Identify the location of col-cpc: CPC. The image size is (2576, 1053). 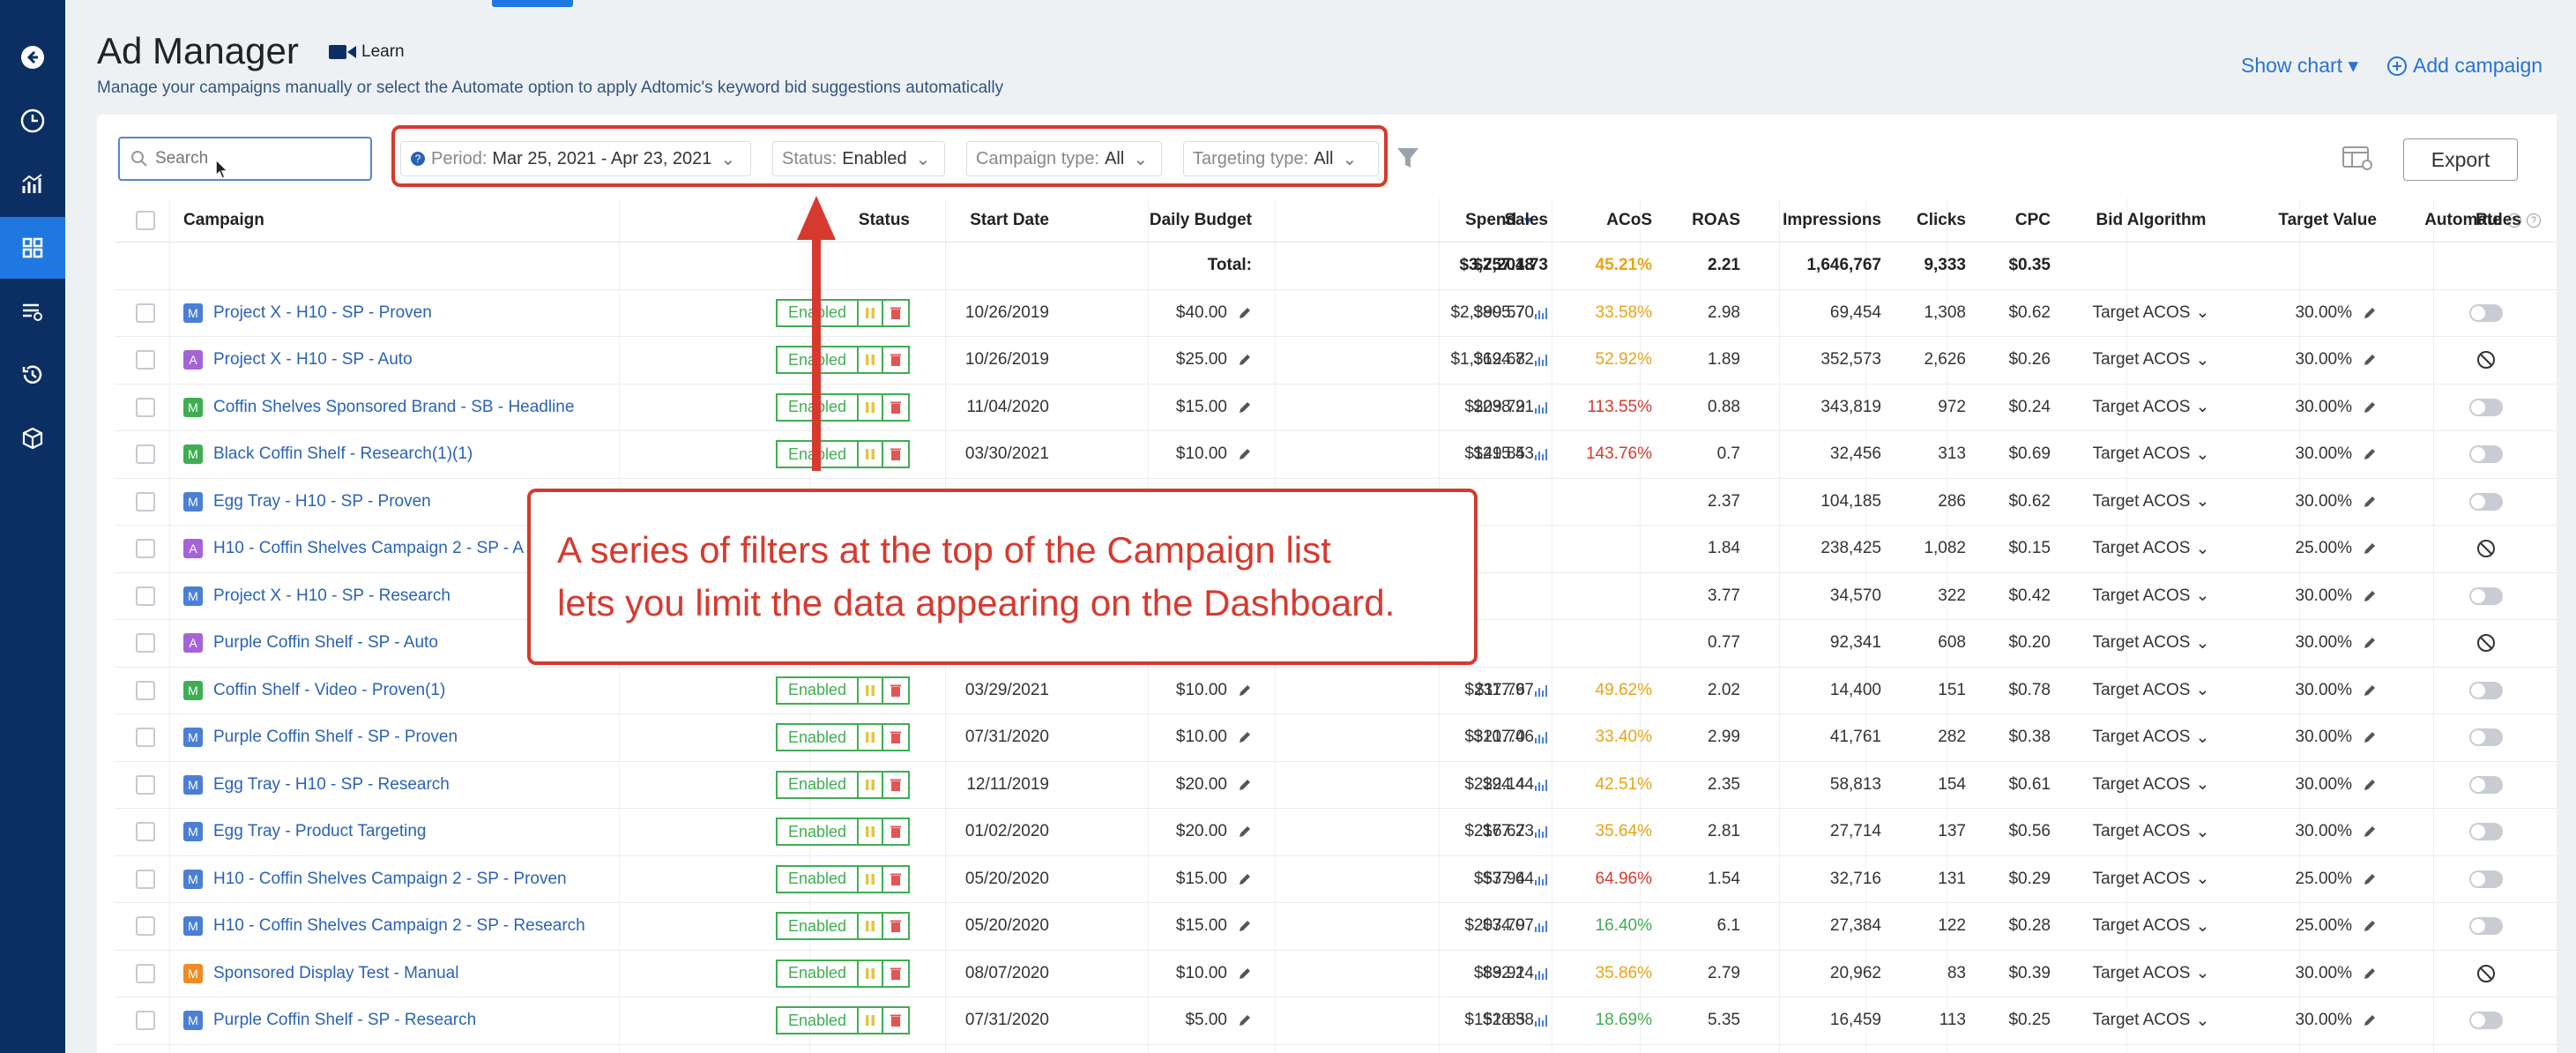
(2011, 220).